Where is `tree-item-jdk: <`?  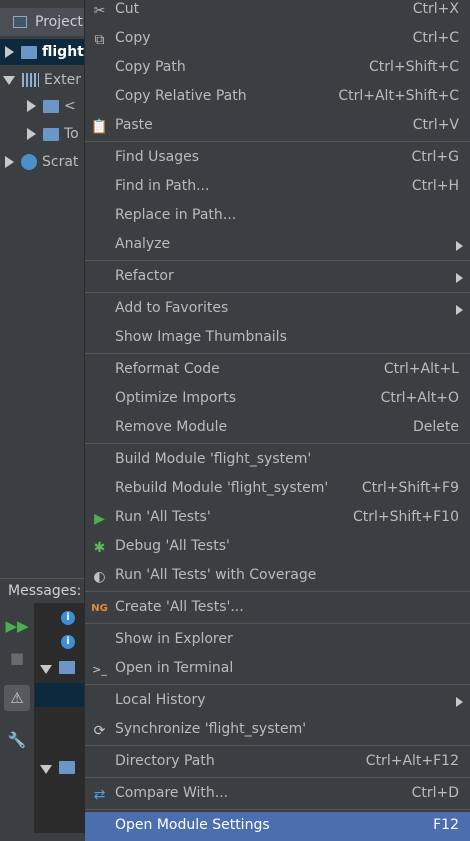 tree-item-jdk: < is located at coordinates (42, 106).